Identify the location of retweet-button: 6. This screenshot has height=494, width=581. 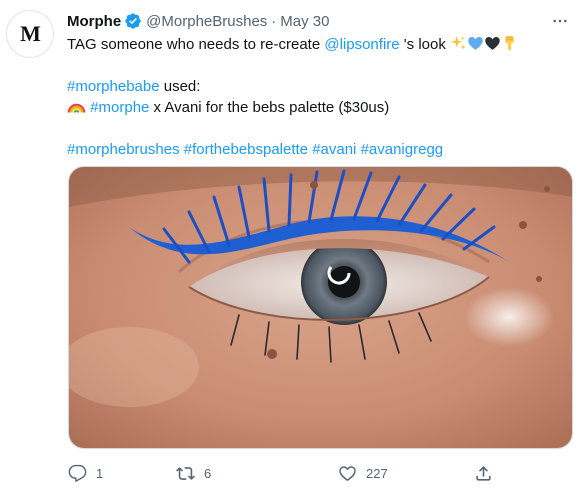
(189, 473).